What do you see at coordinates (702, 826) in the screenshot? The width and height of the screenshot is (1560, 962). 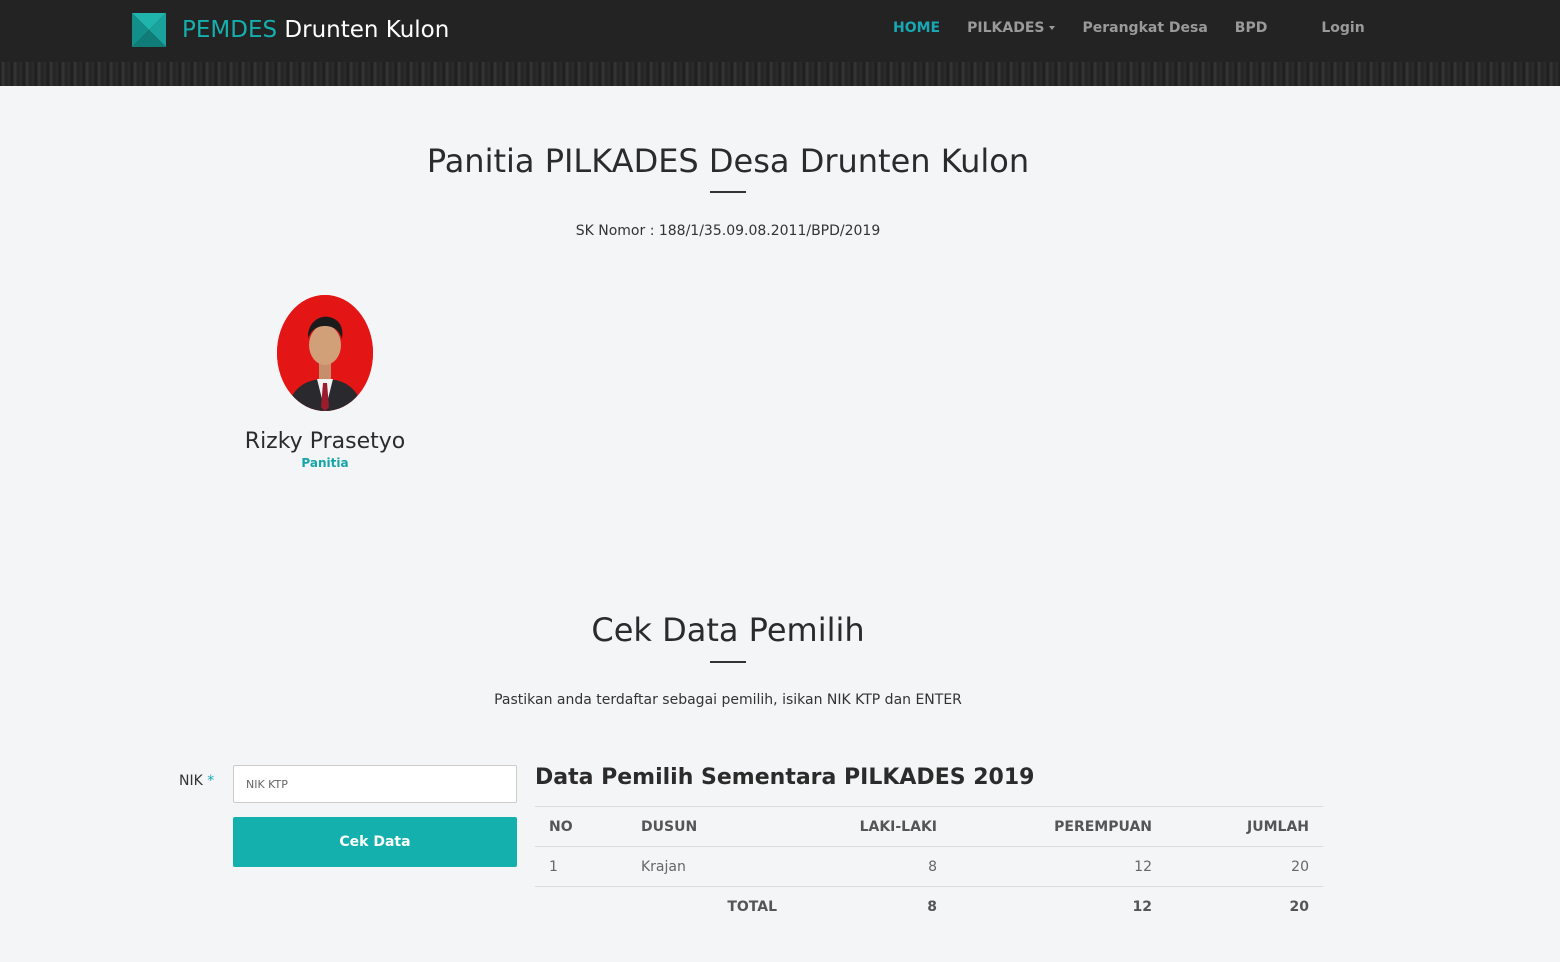 I see `col-dusun: DUSUN` at bounding box center [702, 826].